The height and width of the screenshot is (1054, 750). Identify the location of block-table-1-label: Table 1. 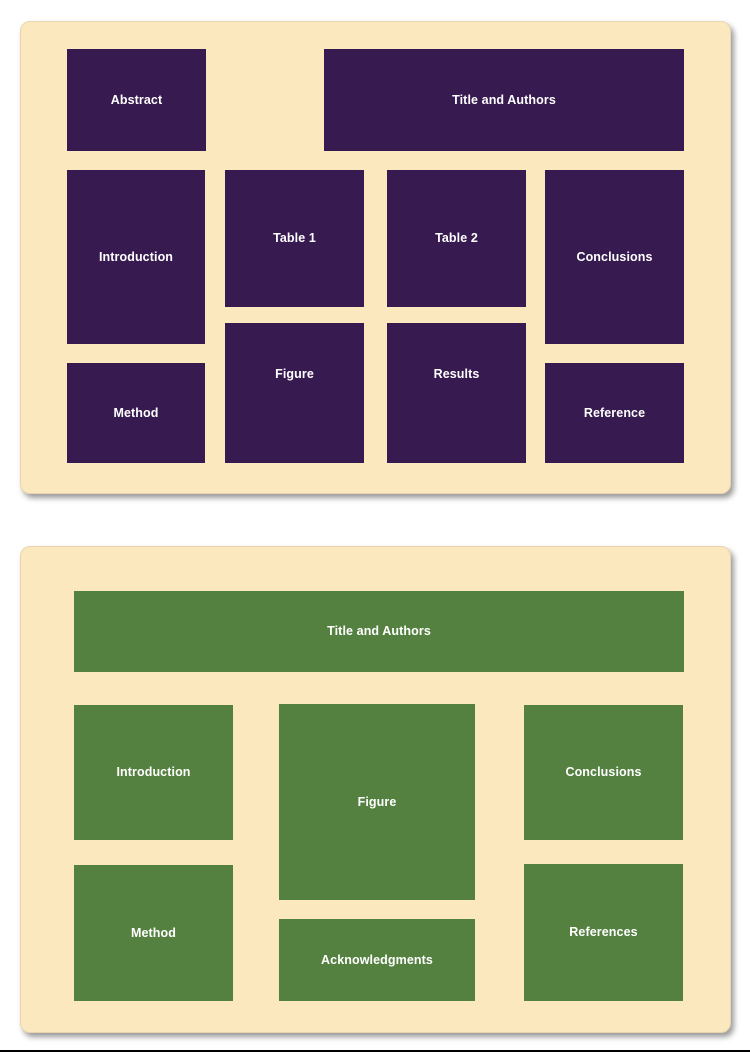
(294, 238).